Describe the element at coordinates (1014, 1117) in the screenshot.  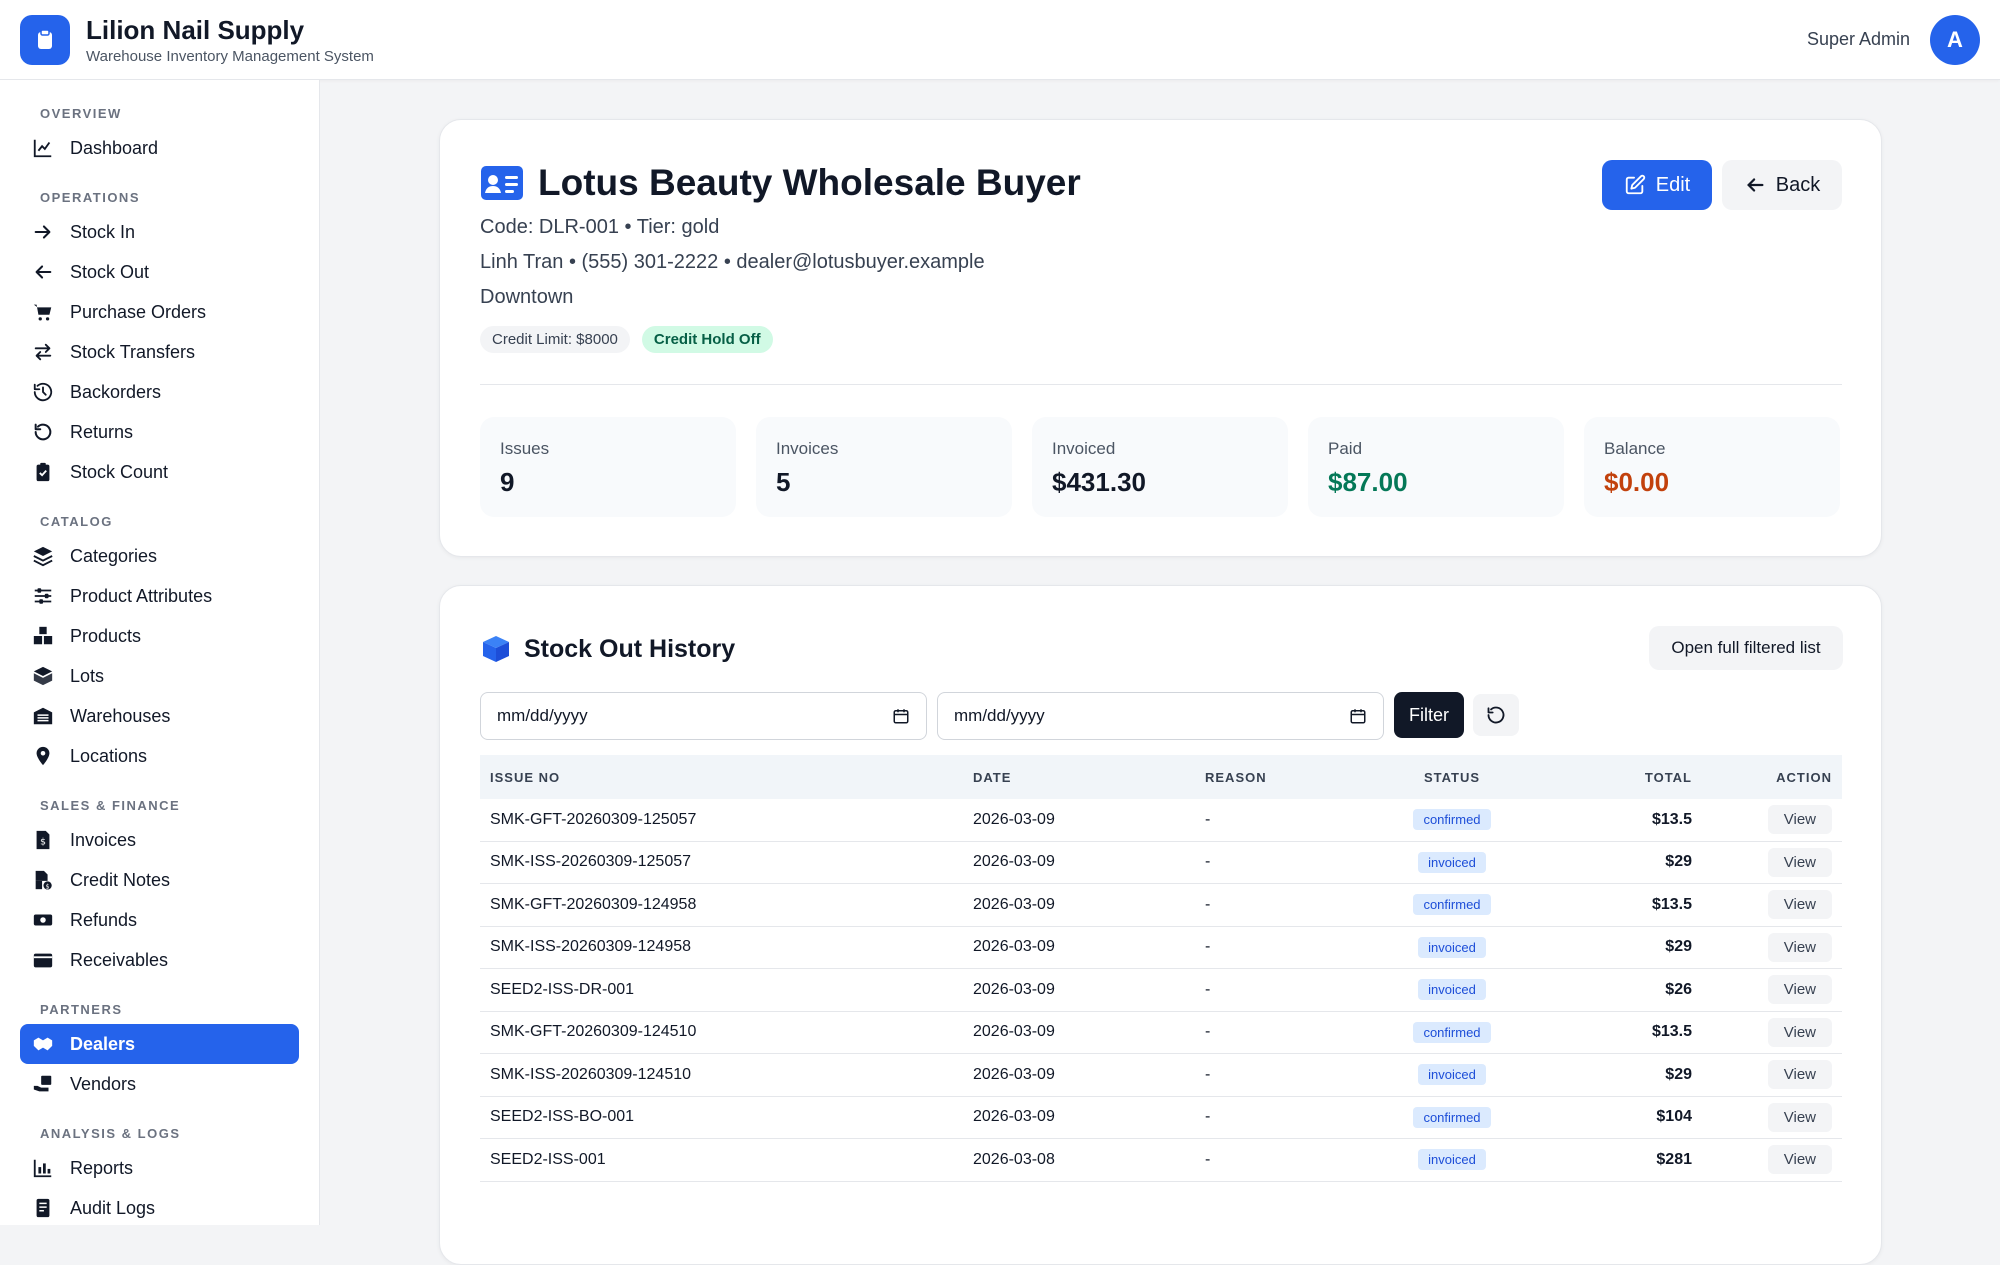
I see `issue-date: 2026-03-09` at that location.